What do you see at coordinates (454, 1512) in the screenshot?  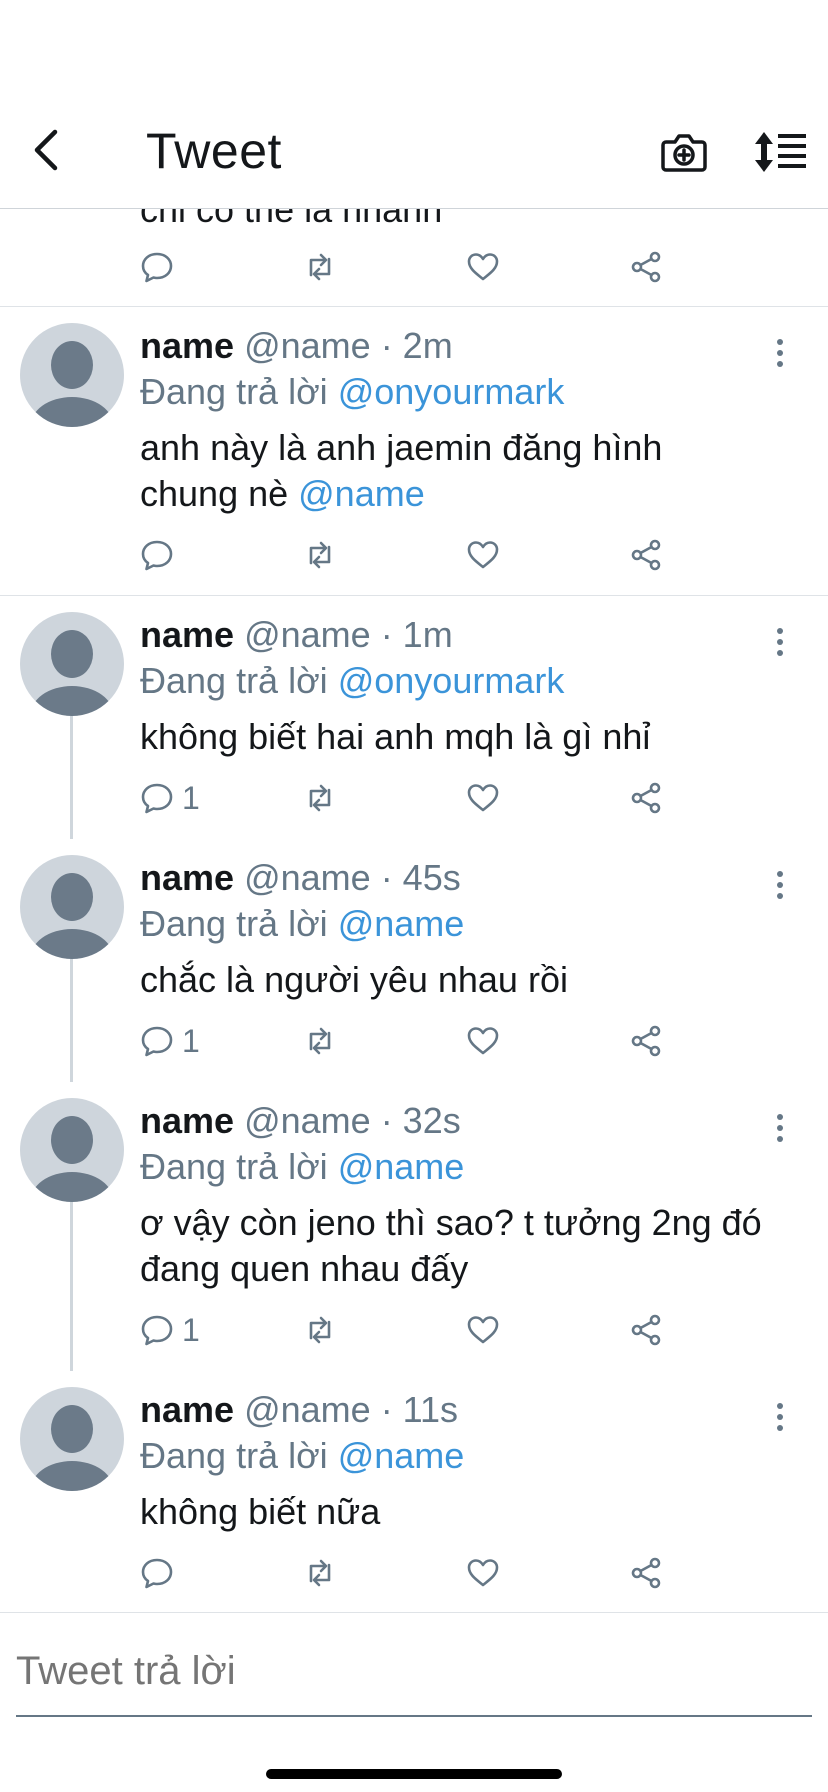 I see `tweet-text: không biết nữa` at bounding box center [454, 1512].